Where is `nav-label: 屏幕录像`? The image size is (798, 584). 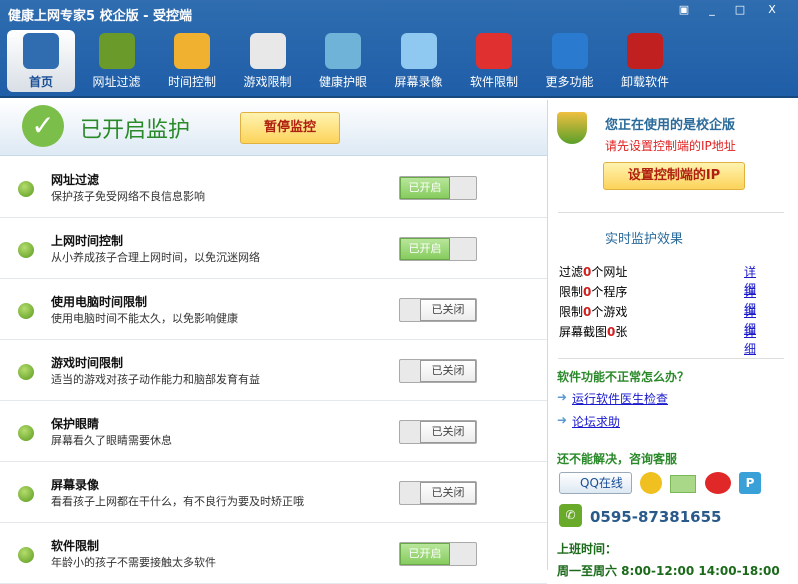 nav-label: 屏幕录像 is located at coordinates (418, 82).